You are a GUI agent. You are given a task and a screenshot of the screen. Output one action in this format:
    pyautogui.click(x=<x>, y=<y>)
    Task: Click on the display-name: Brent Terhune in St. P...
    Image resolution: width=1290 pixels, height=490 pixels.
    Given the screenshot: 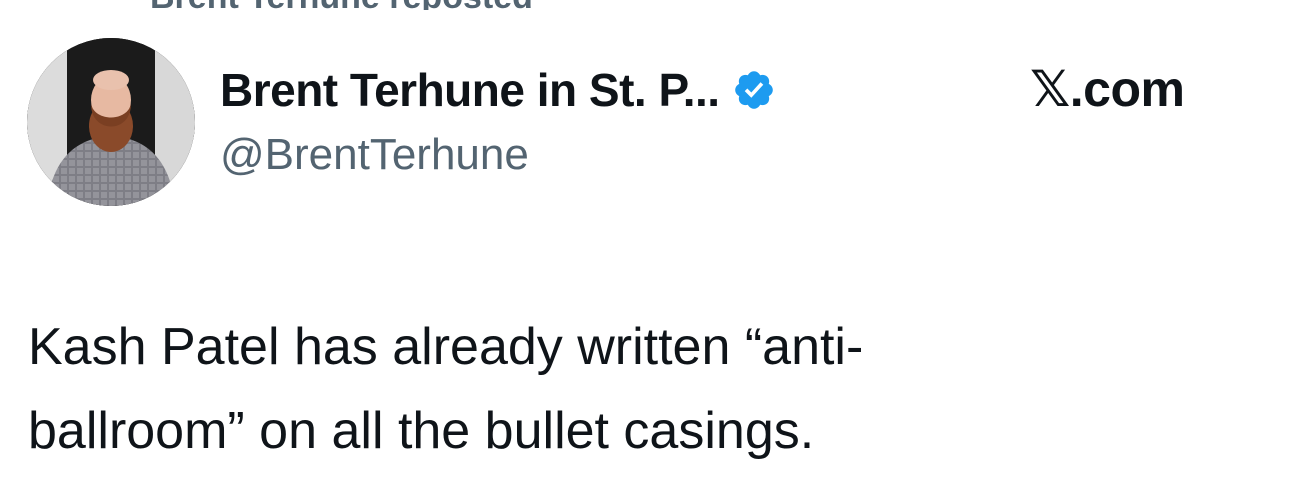 What is the action you would take?
    pyautogui.click(x=470, y=90)
    